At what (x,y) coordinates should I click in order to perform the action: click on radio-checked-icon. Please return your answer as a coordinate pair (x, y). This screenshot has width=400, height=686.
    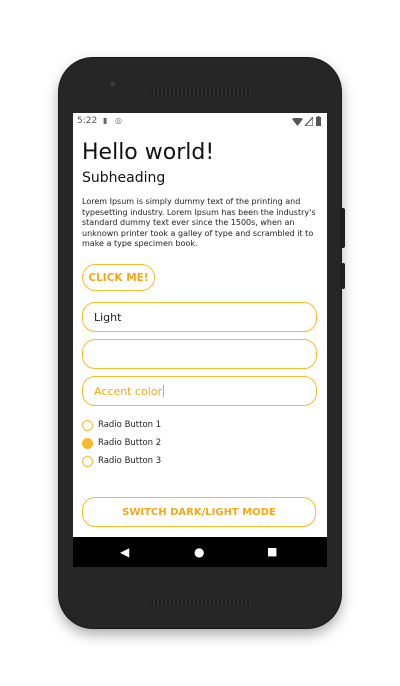
    Looking at the image, I should click on (87, 443).